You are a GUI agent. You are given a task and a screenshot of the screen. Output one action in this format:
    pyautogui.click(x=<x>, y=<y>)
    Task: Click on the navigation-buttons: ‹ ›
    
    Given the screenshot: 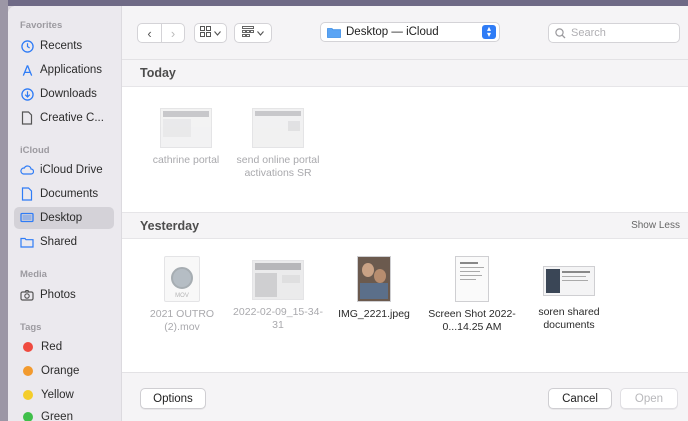 What is the action you would take?
    pyautogui.click(x=161, y=33)
    